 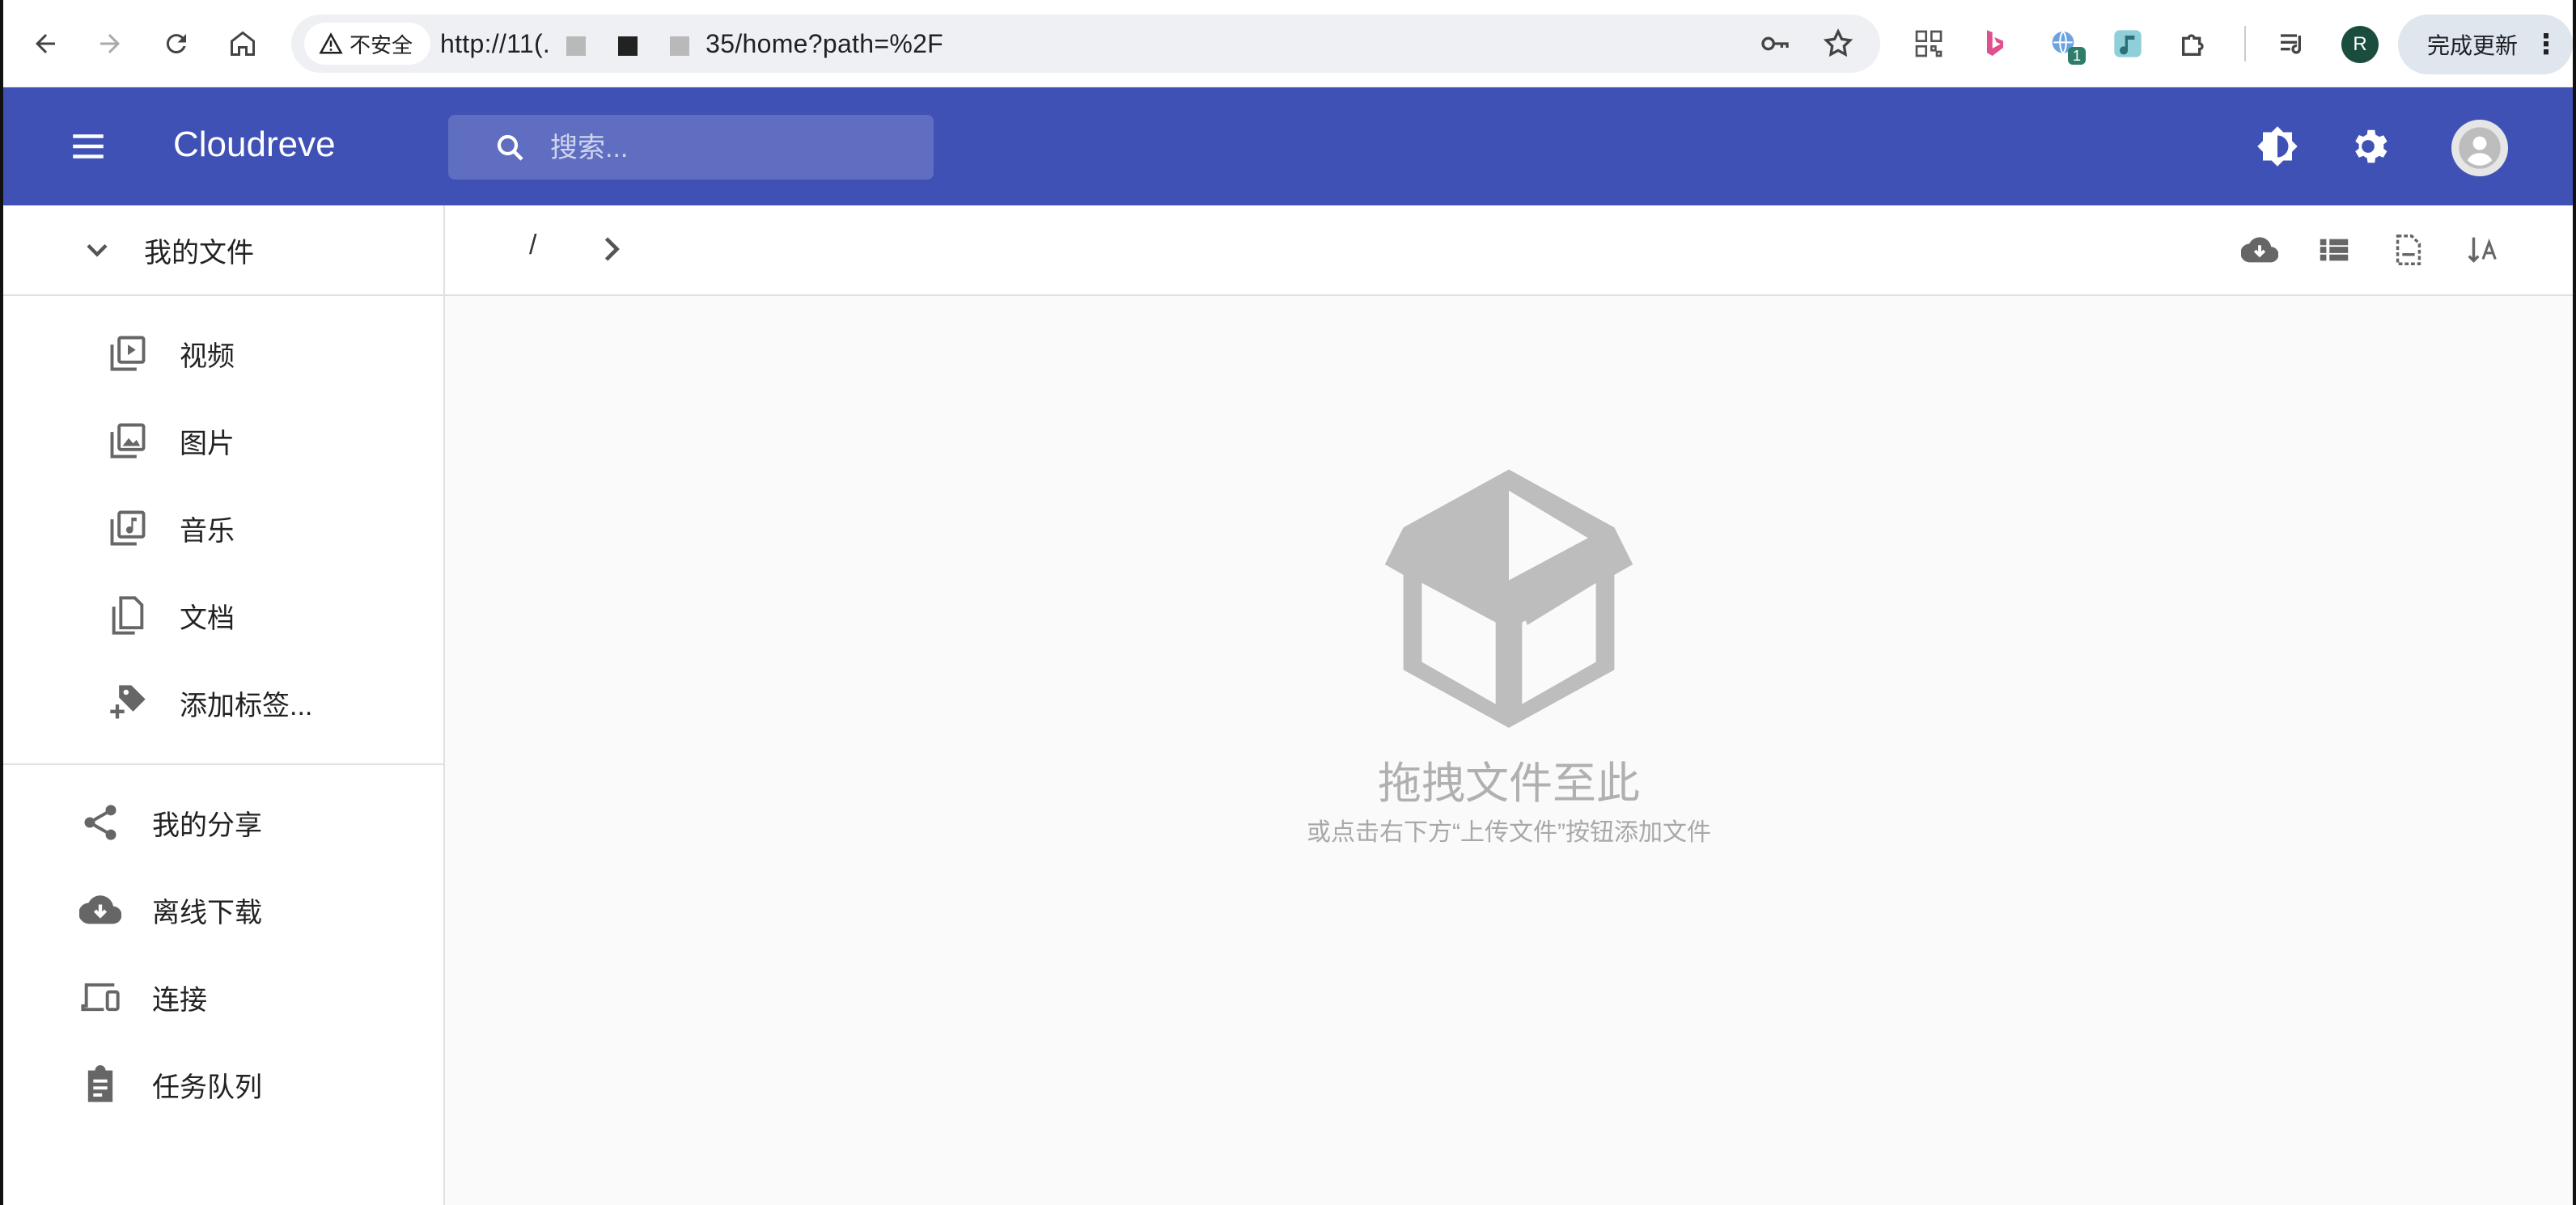 What do you see at coordinates (254, 144) in the screenshot?
I see `app-title: Cloudreve` at bounding box center [254, 144].